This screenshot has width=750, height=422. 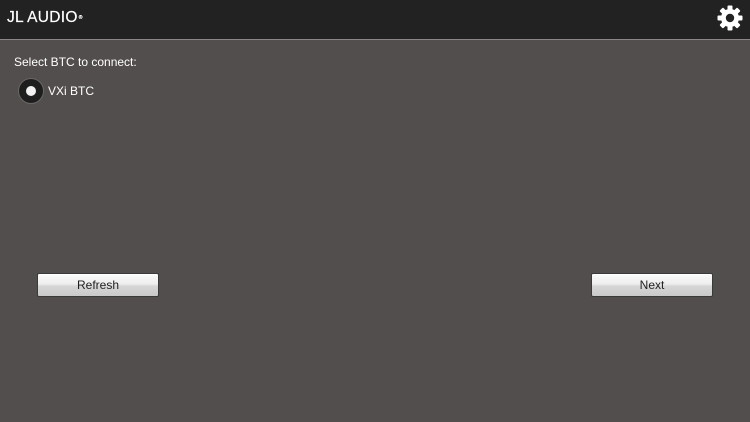 I want to click on select-device-prompt: Select BTC to connect:, so click(x=75, y=62).